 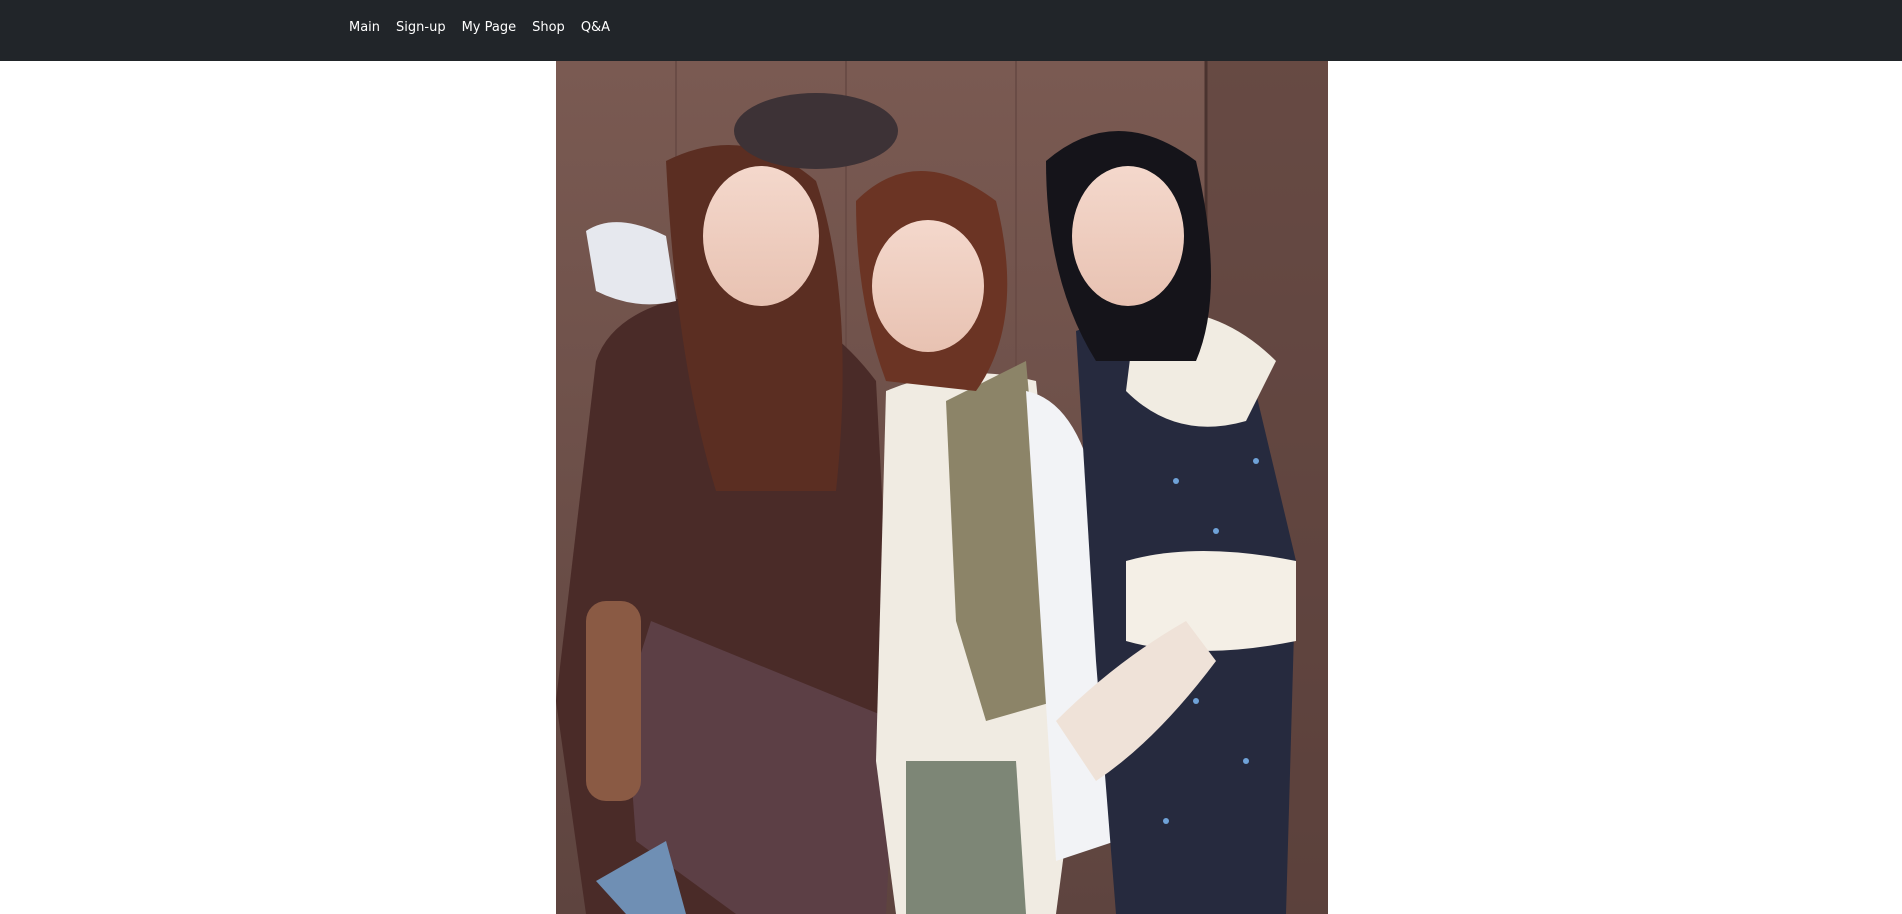 What do you see at coordinates (548, 27) in the screenshot?
I see `nav-link-shop: Shop` at bounding box center [548, 27].